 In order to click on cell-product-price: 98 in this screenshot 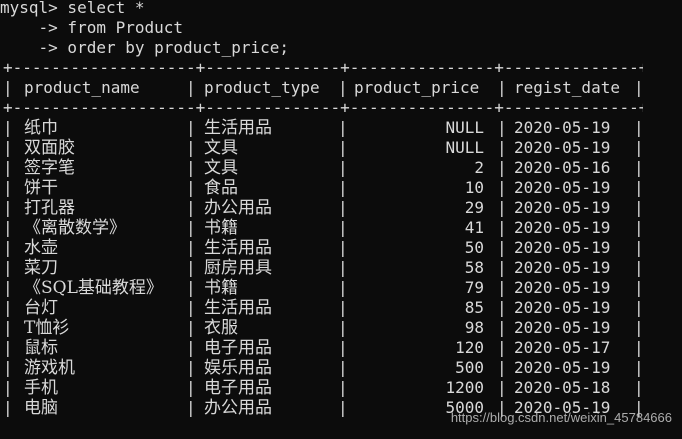, I will do `click(474, 327)`.